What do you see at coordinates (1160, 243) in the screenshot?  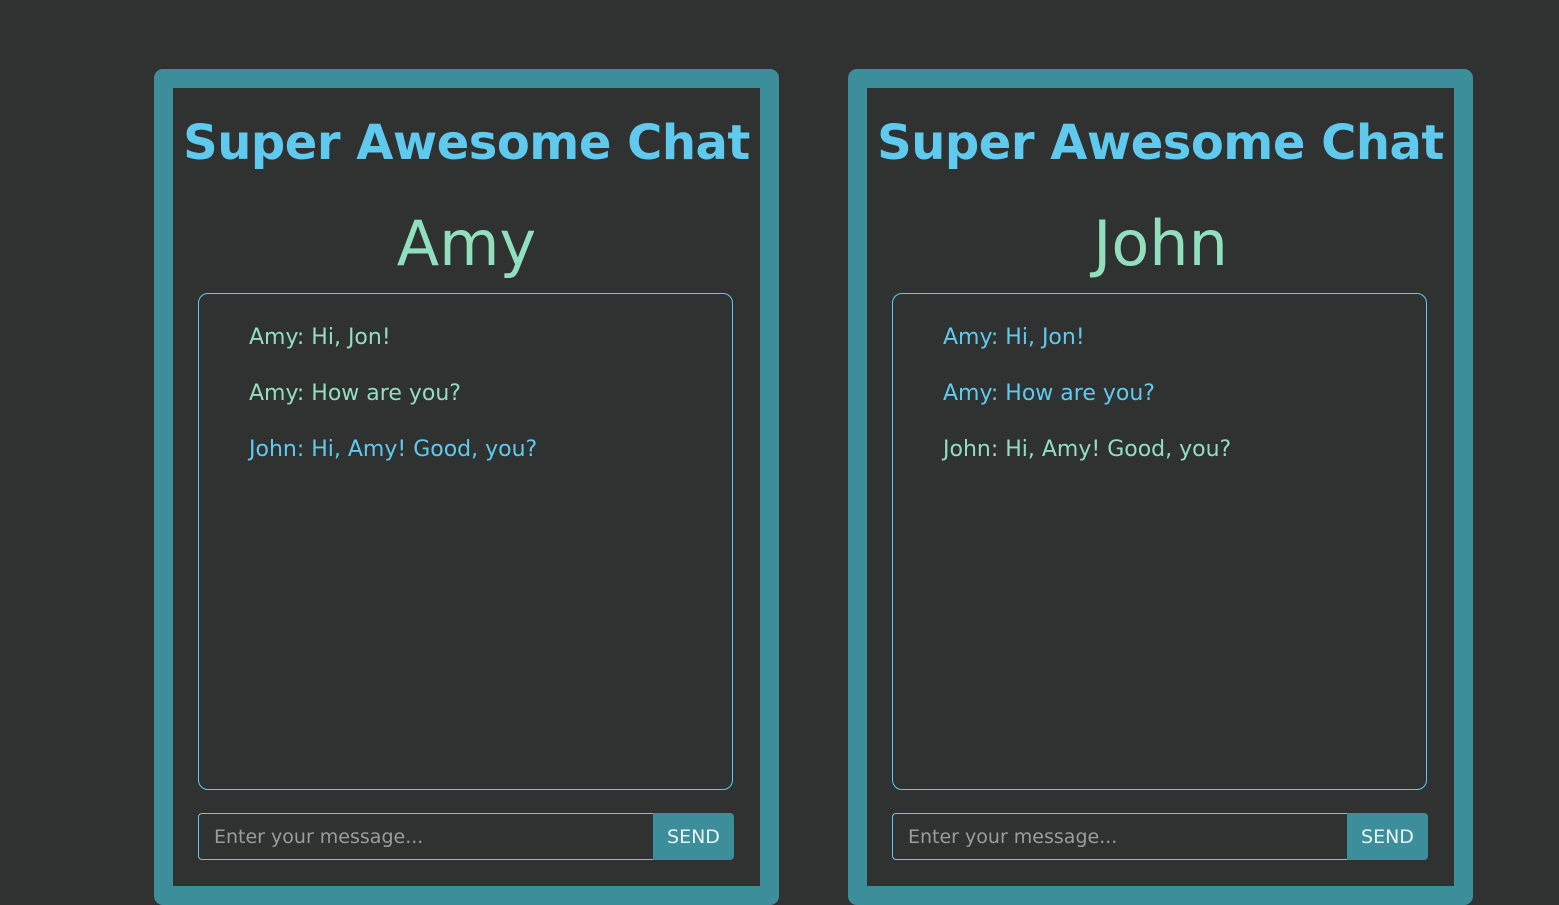 I see `chat-user-name: John` at bounding box center [1160, 243].